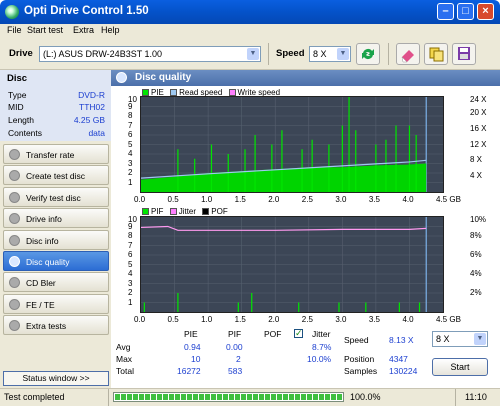  I want to click on nav-label: Create test disc, so click(56, 176).